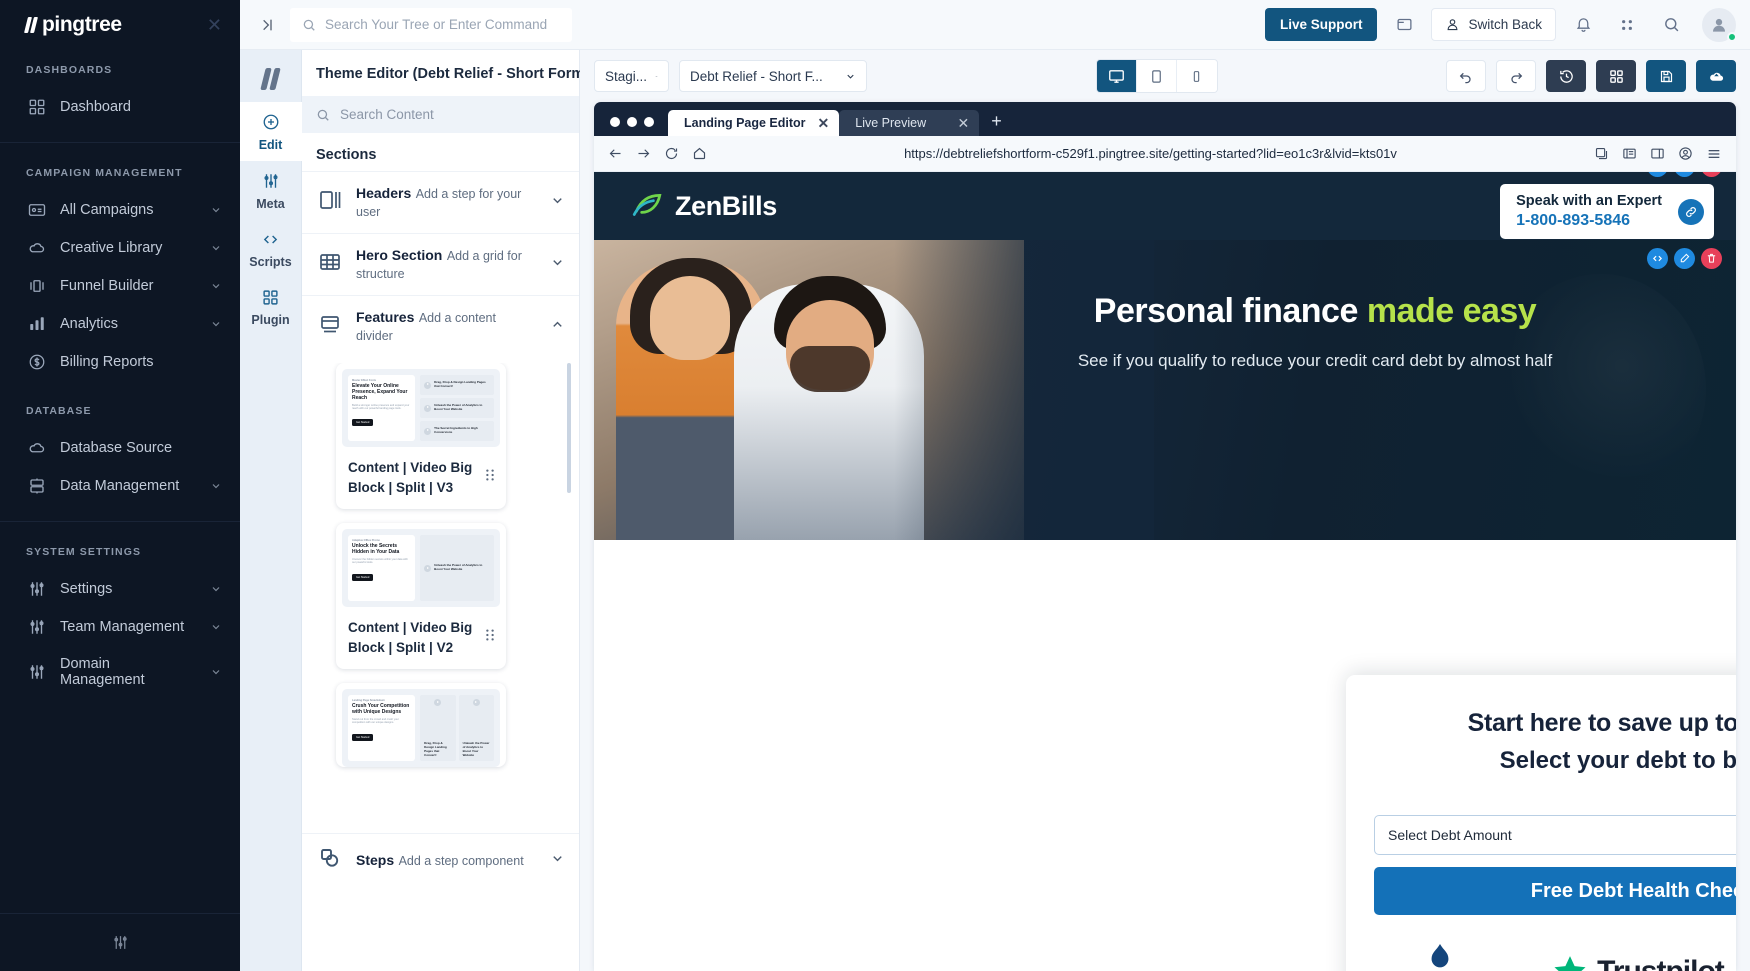 Image resolution: width=1750 pixels, height=971 pixels. What do you see at coordinates (996, 123) in the screenshot?
I see `new-tab-button: +` at bounding box center [996, 123].